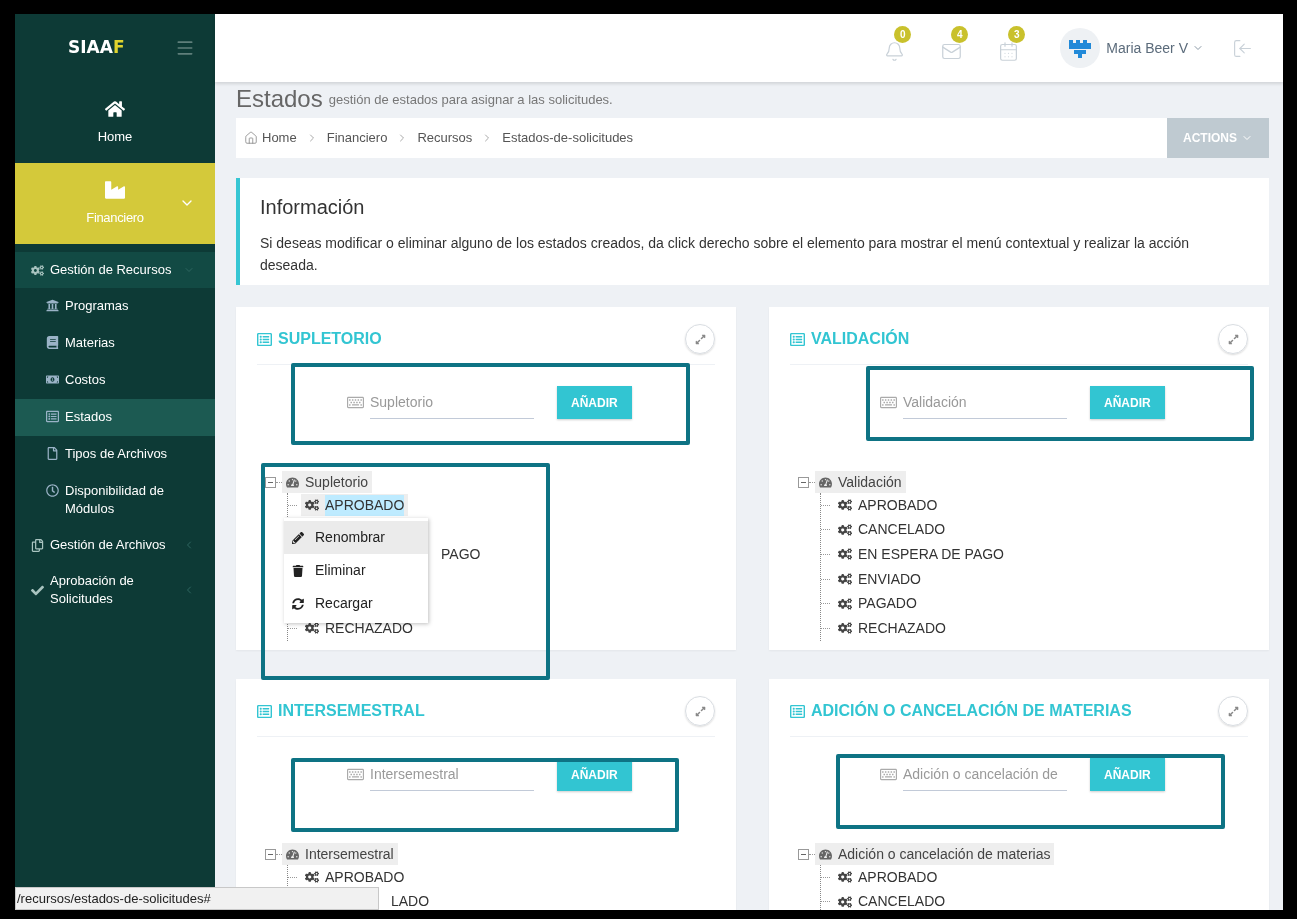 Image resolution: width=1297 pixels, height=919 pixels. What do you see at coordinates (115, 343) in the screenshot?
I see `sidebar-subitem: Materias` at bounding box center [115, 343].